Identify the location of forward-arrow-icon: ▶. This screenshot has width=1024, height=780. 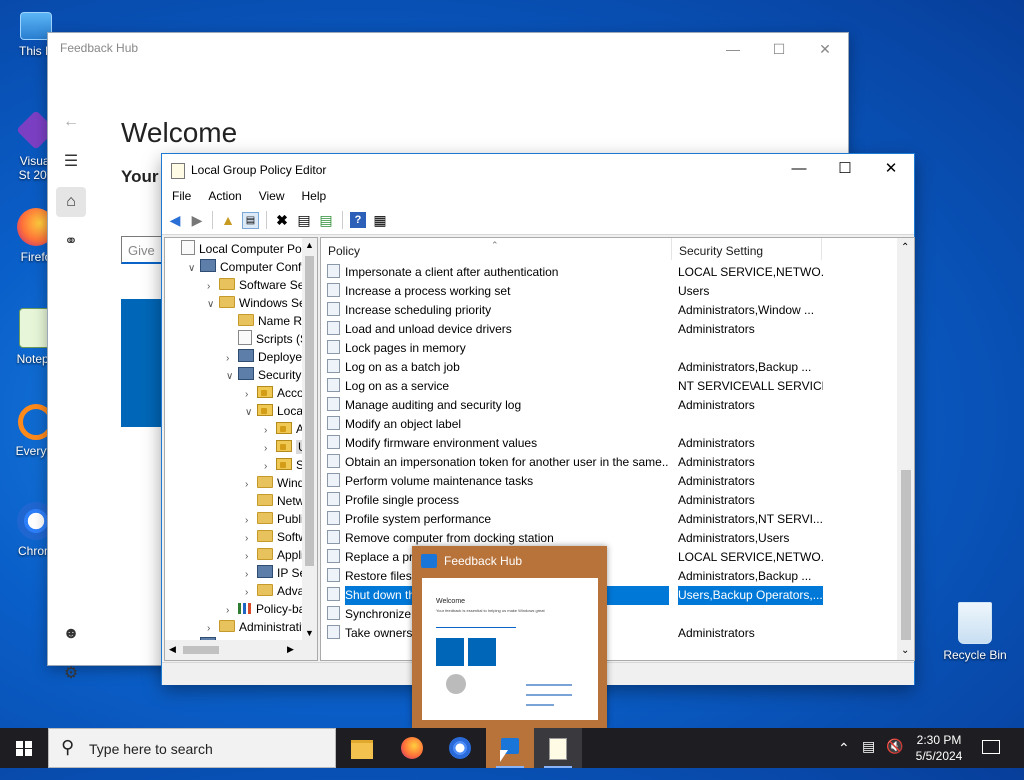
(197, 220).